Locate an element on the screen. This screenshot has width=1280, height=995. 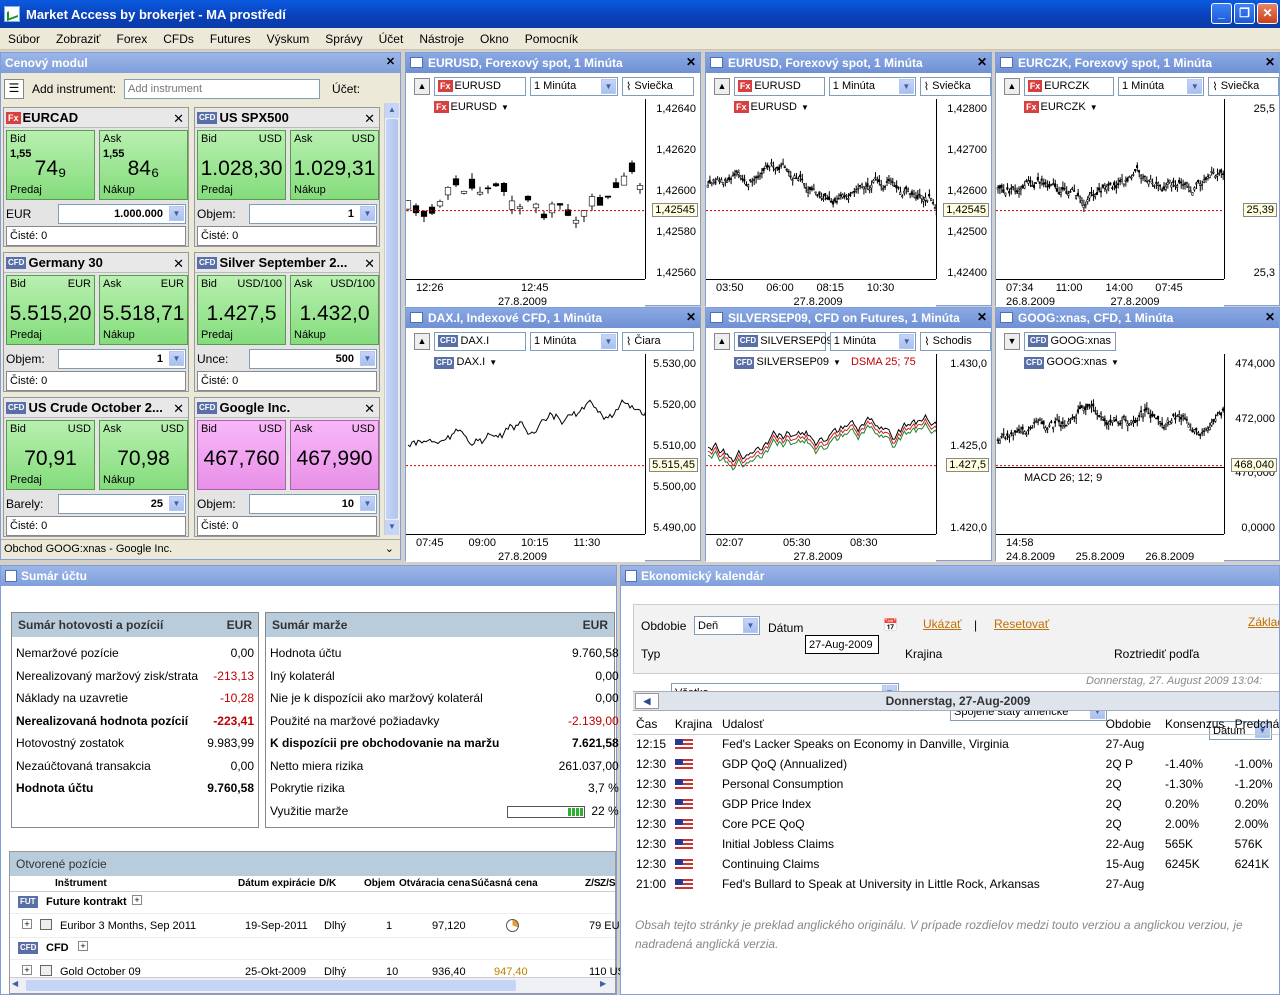
menu-item: Pomocník is located at coordinates (551, 39).